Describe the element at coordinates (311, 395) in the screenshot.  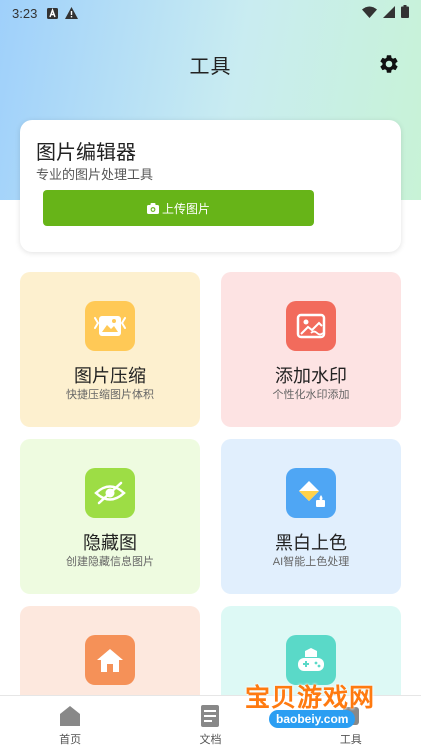
I see `tool-subtitle: 个性化水印添加` at that location.